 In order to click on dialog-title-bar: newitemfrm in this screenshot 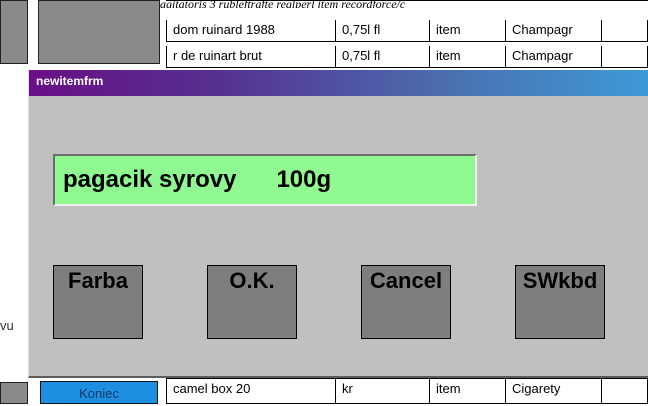, I will do `click(338, 83)`.